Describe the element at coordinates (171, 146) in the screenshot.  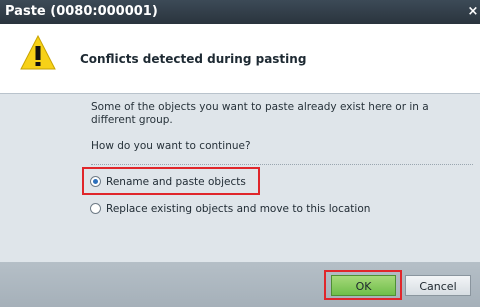
I see `question-text: How do you want to continue?` at that location.